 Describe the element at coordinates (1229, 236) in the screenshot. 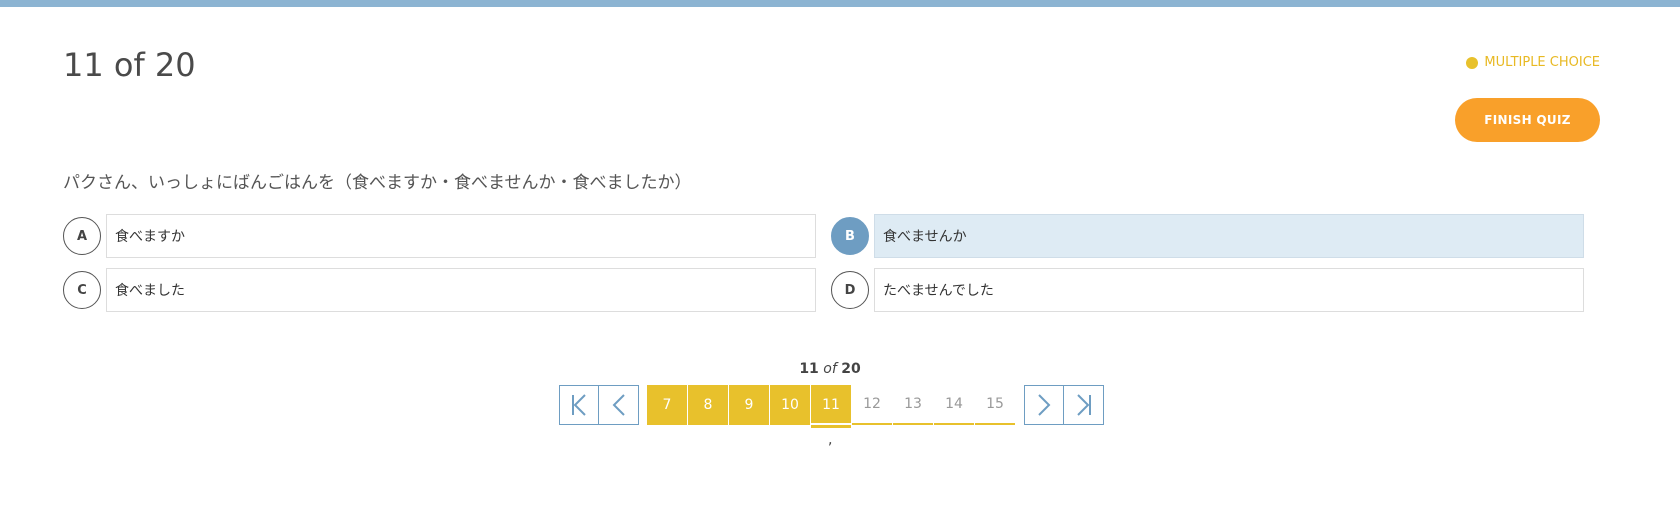

I see `answer-text: 食べませんか` at that location.